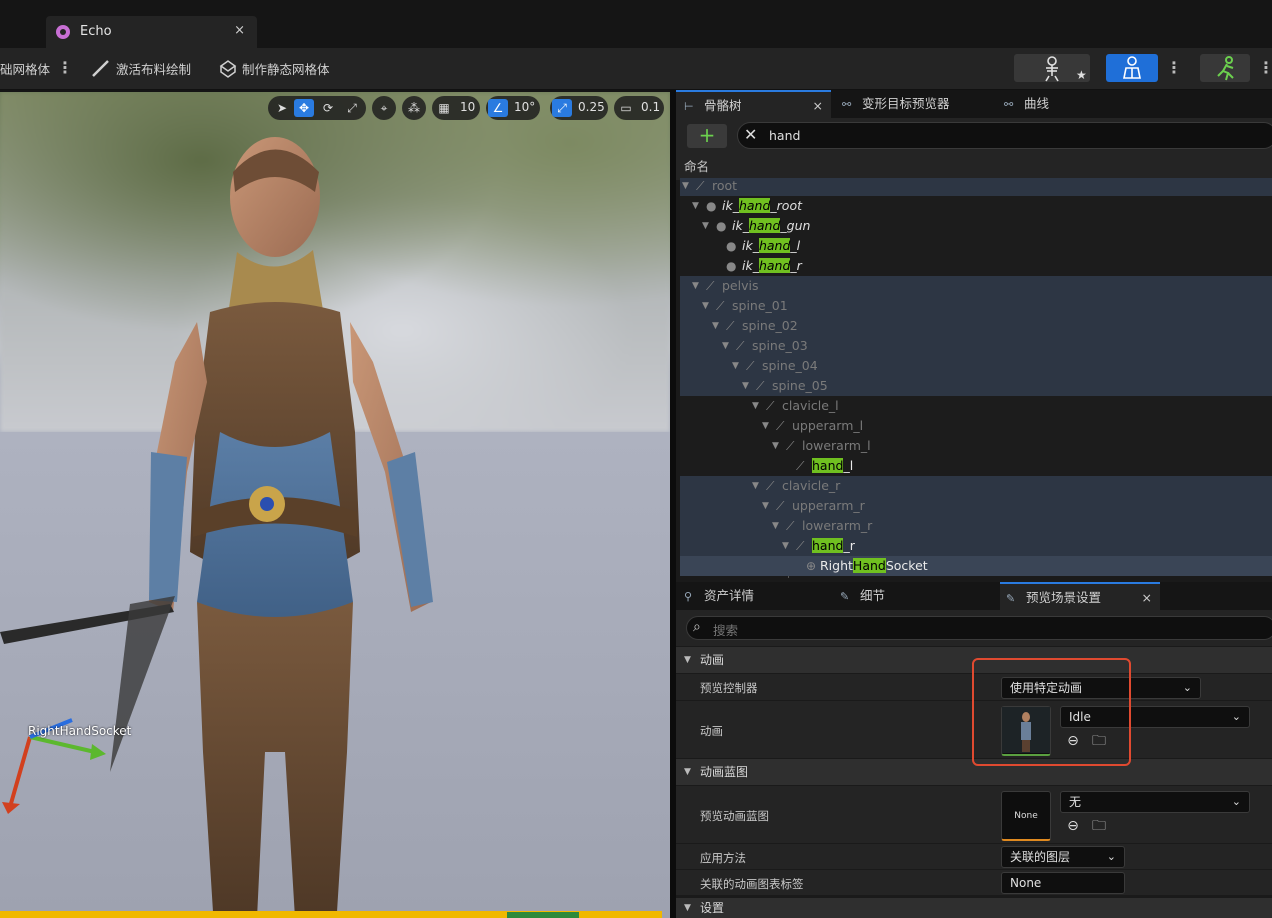  What do you see at coordinates (756, 596) in the screenshot?
I see `tab-asset-details: ⚲ 资产详情` at bounding box center [756, 596].